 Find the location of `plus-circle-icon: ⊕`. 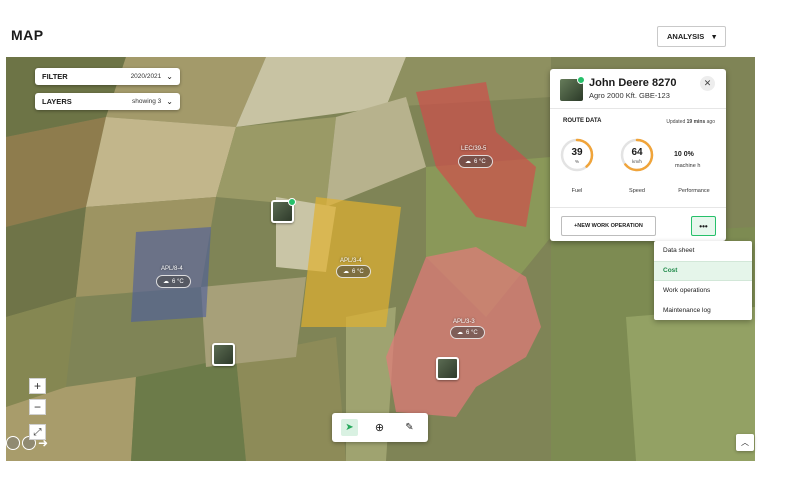

plus-circle-icon: ⊕ is located at coordinates (379, 428).